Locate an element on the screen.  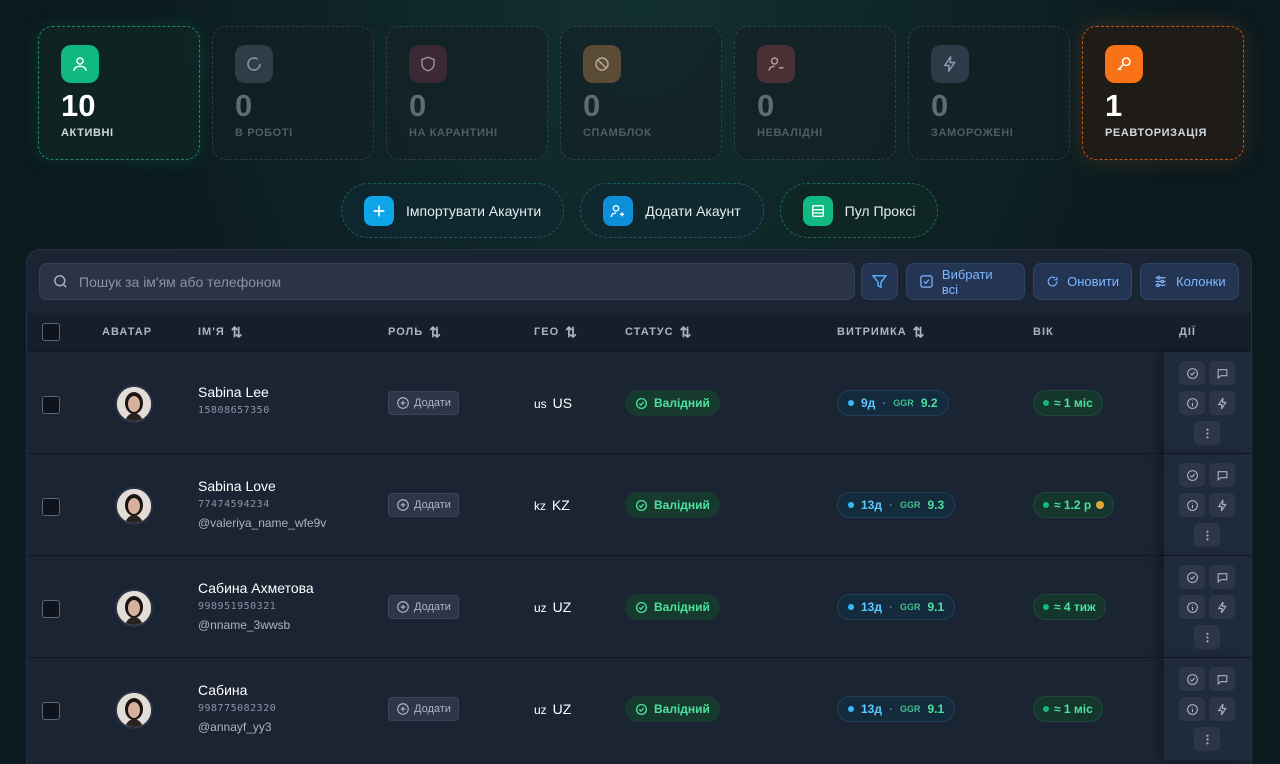
geo: us US is located at coordinates (553, 403).